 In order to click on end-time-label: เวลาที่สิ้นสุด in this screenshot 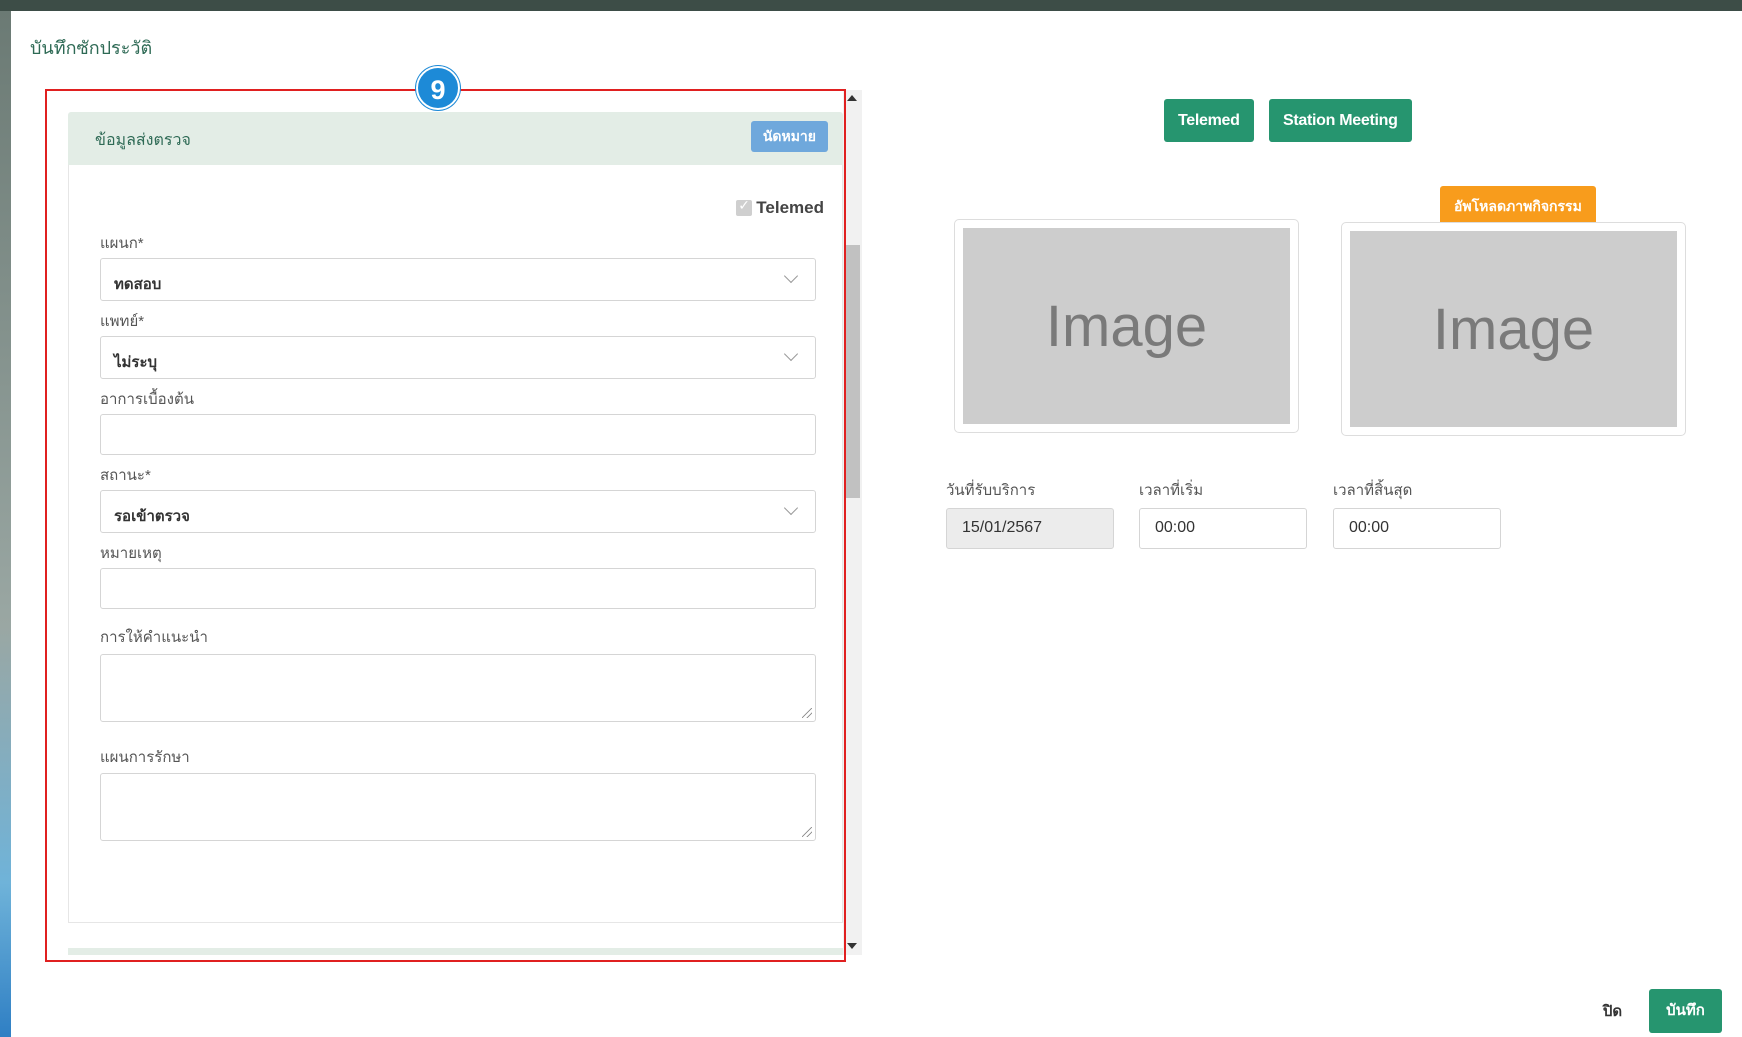, I will do `click(1373, 490)`.